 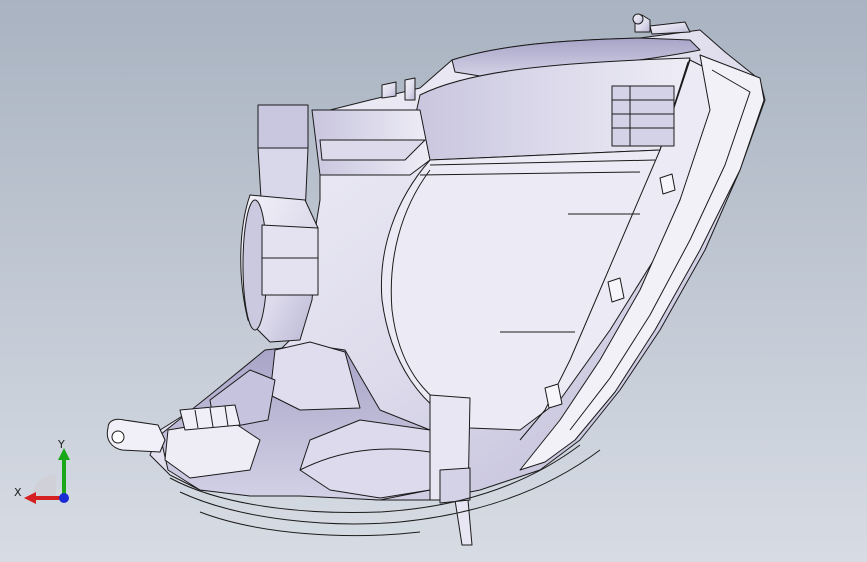 What do you see at coordinates (18, 492) in the screenshot?
I see `x-axis-label: X` at bounding box center [18, 492].